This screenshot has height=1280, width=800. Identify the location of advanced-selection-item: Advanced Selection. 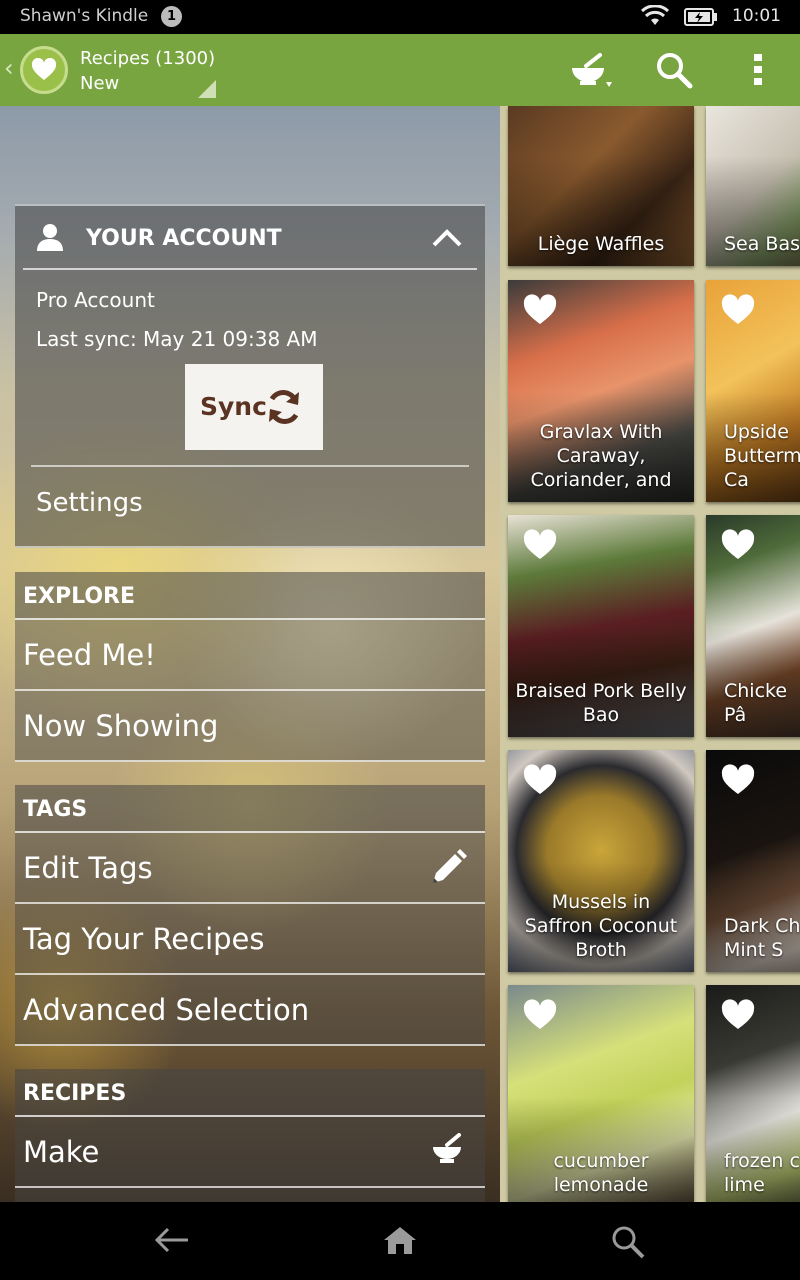
(250, 1010).